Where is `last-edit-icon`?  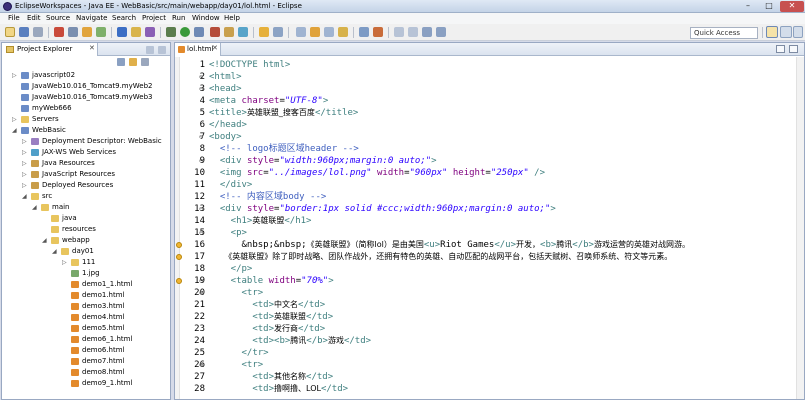
last-edit-icon is located at coordinates (315, 32).